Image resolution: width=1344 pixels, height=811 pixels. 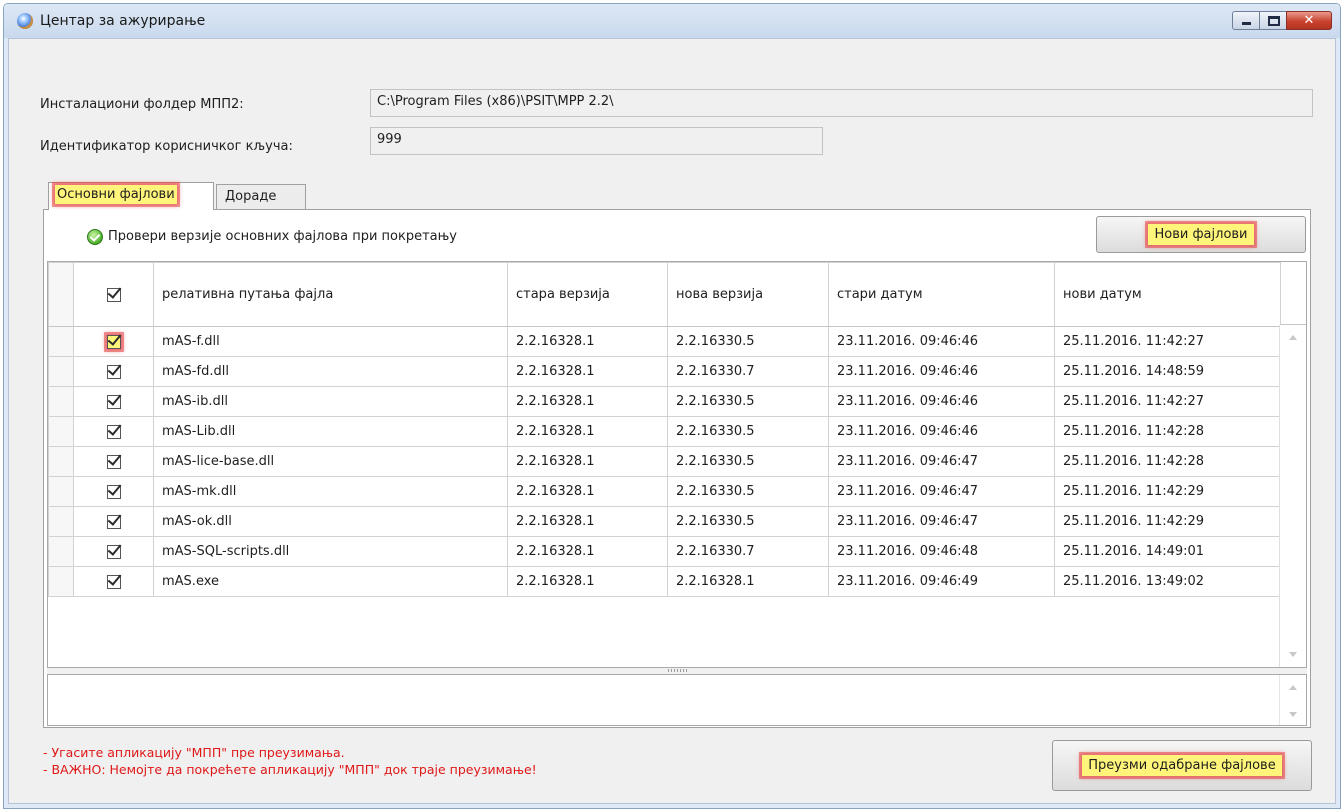 What do you see at coordinates (748, 371) in the screenshot?
I see `cell-new-version: 2.2.16330.7` at bounding box center [748, 371].